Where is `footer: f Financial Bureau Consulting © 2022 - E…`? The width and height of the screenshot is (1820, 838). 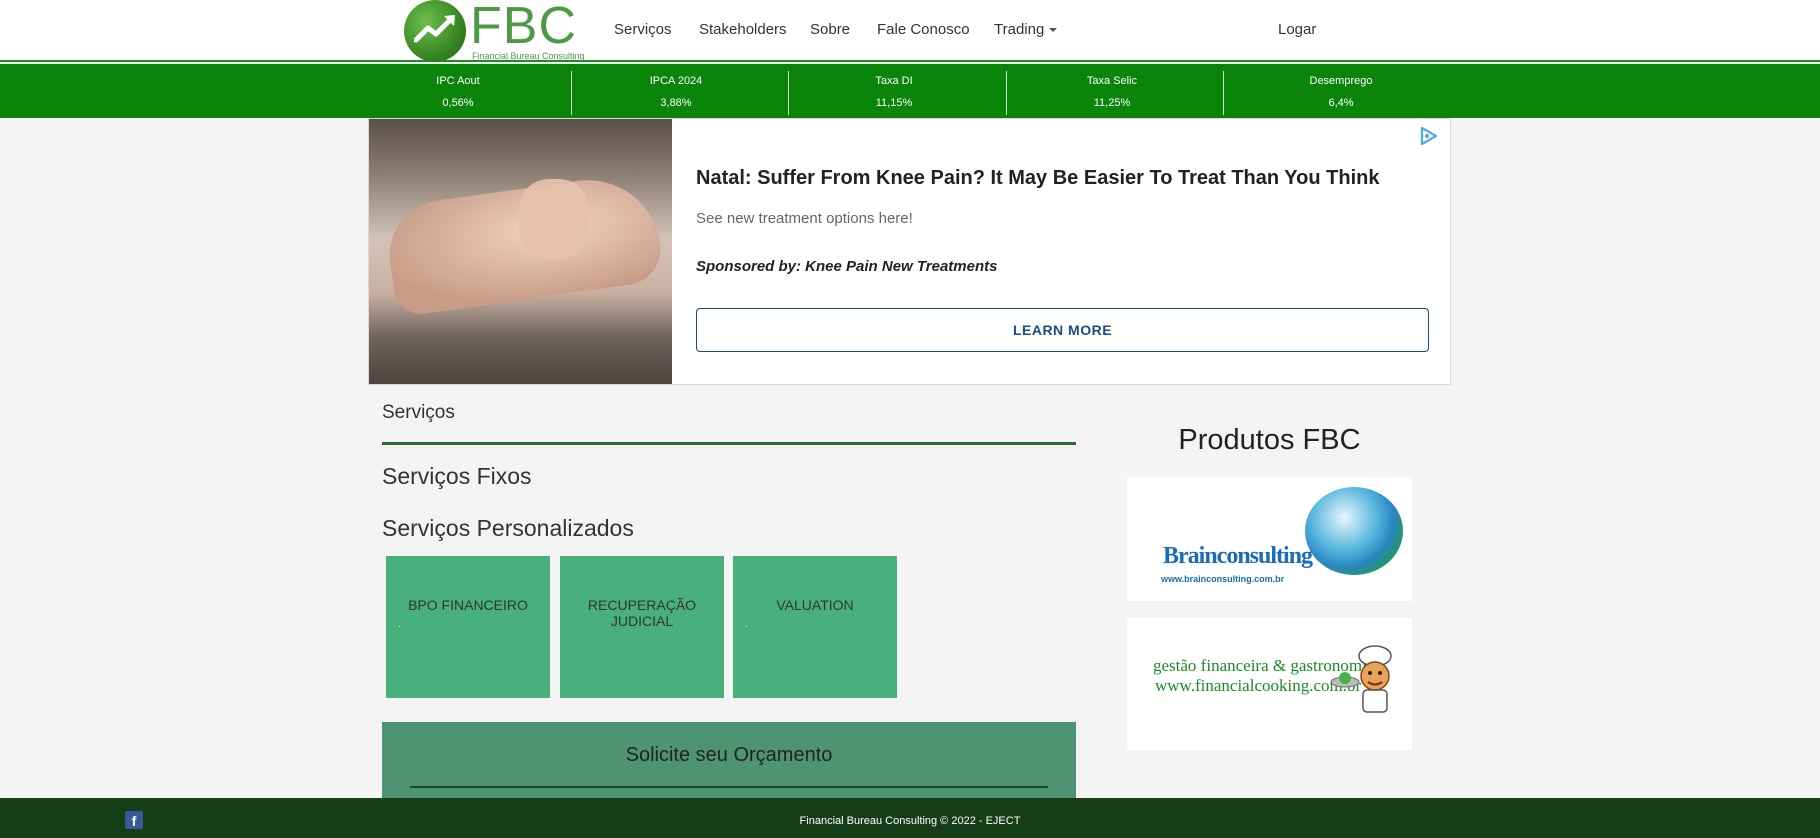 footer: f Financial Bureau Consulting © 2022 - E… is located at coordinates (910, 818).